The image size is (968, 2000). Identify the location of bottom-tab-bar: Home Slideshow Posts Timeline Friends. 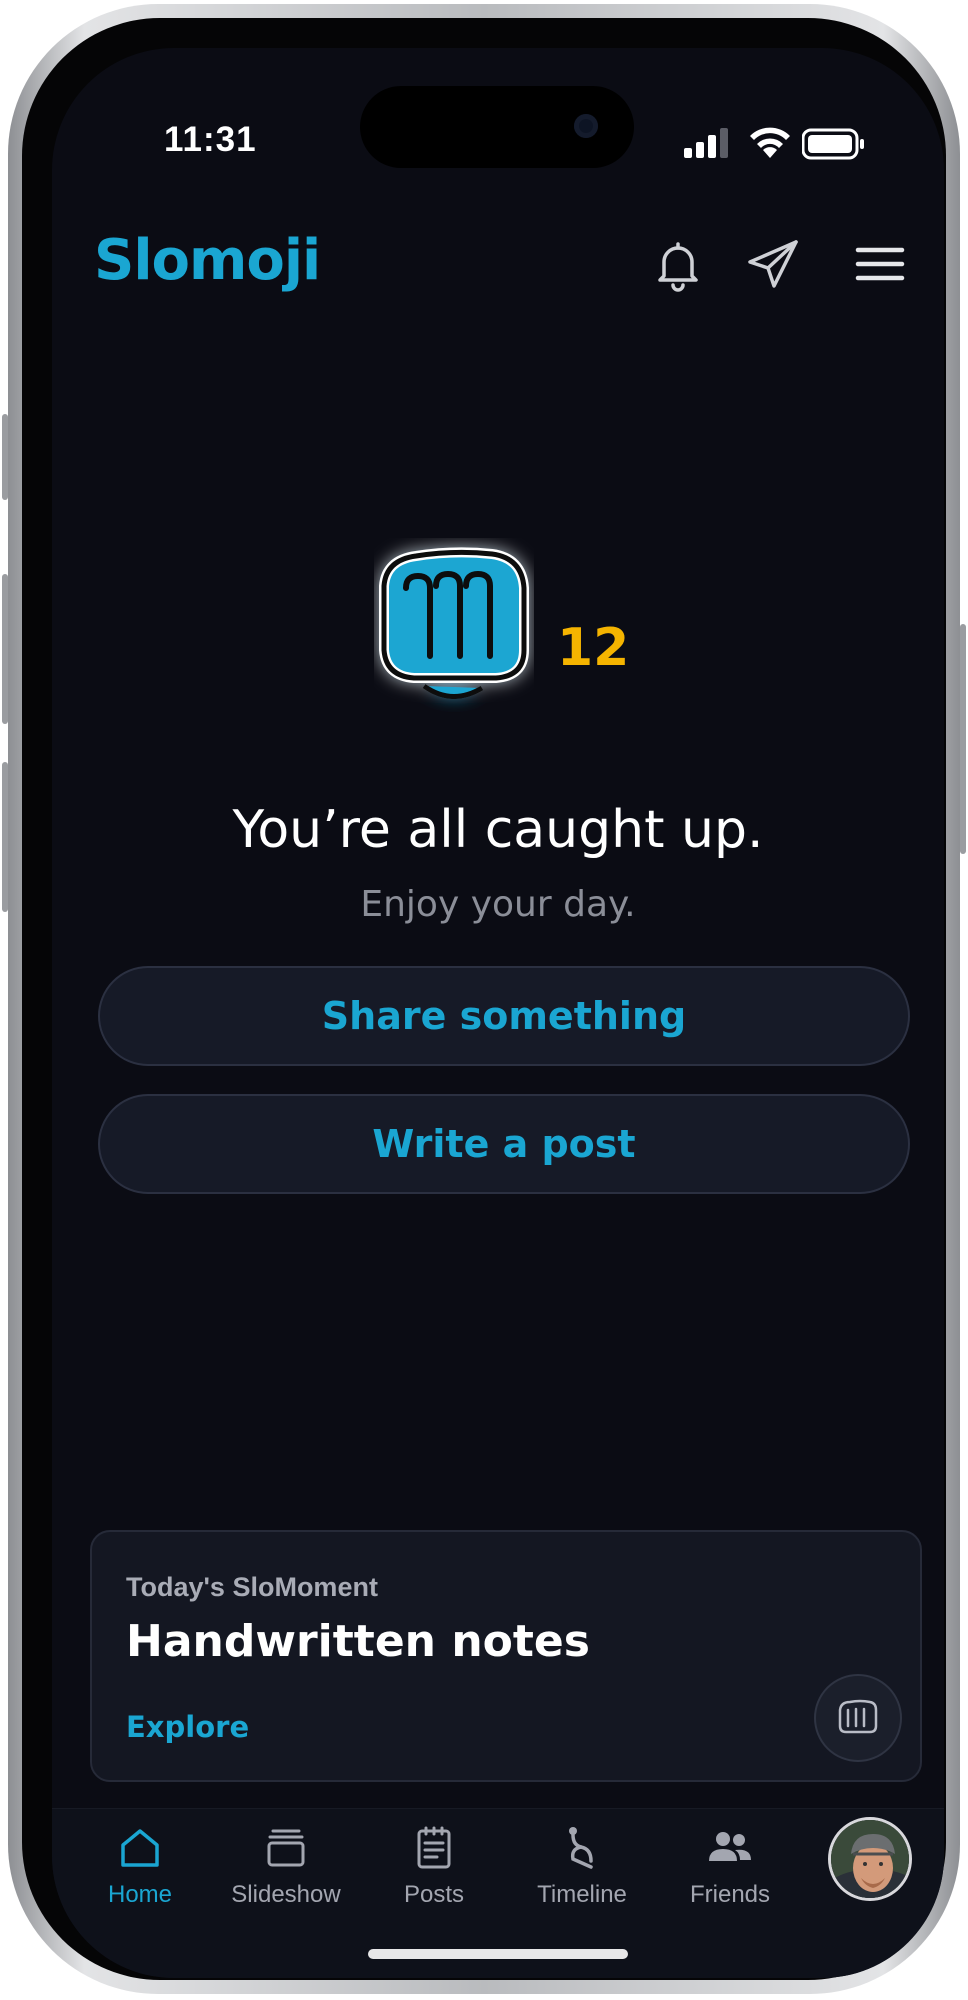
(498, 1893).